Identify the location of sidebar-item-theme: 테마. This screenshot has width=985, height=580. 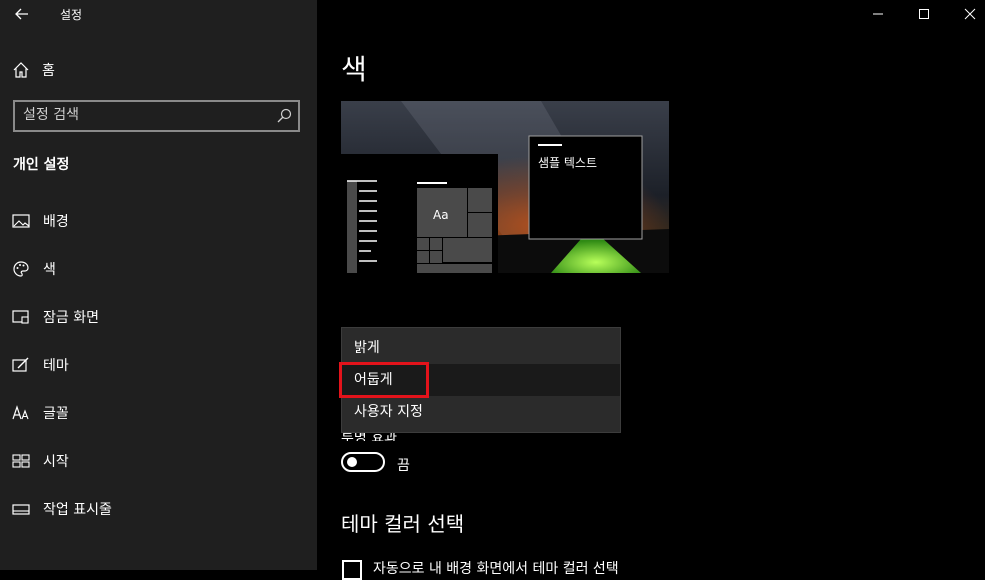
(158, 365).